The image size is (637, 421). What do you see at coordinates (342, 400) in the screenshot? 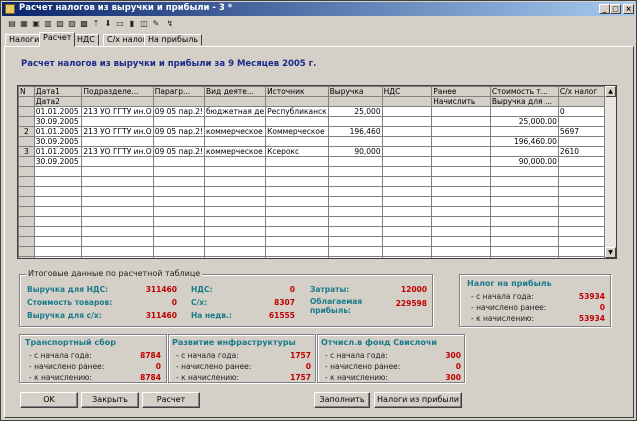
I see `fill-button: Заполнить` at bounding box center [342, 400].